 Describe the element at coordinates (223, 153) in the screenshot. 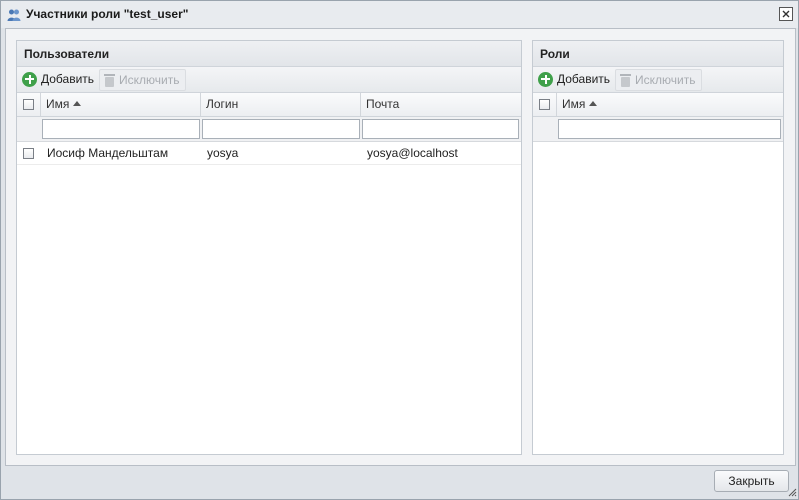

I see `user-login-cell: yosya` at that location.